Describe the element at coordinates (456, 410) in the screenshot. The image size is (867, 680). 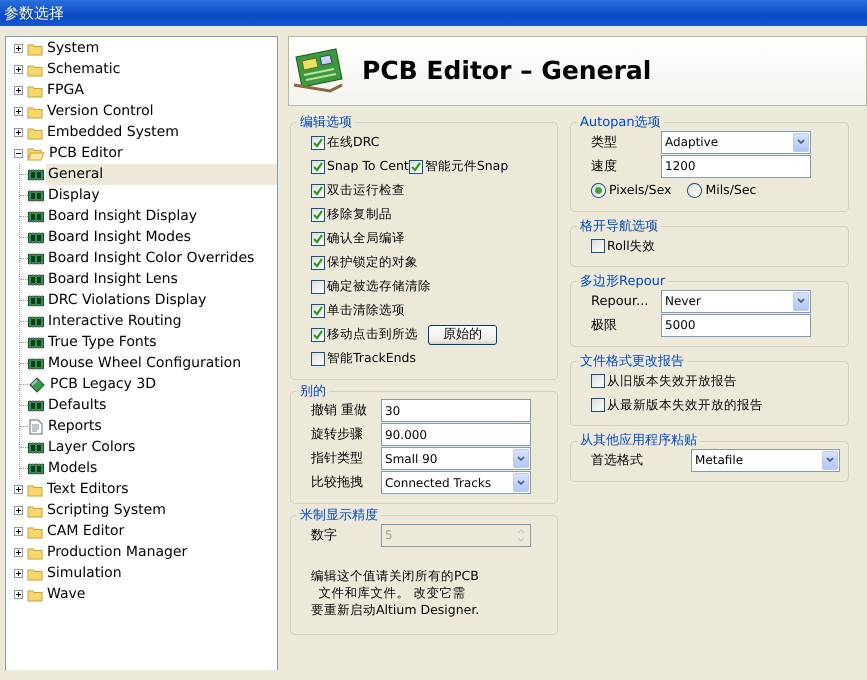
I see `input-field: 30` at that location.